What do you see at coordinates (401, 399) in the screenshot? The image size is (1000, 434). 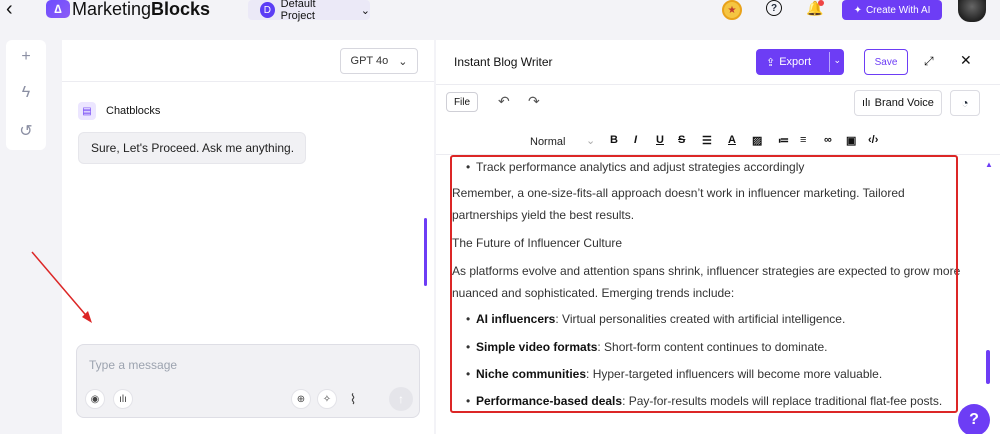 I see `send-button: ↑` at bounding box center [401, 399].